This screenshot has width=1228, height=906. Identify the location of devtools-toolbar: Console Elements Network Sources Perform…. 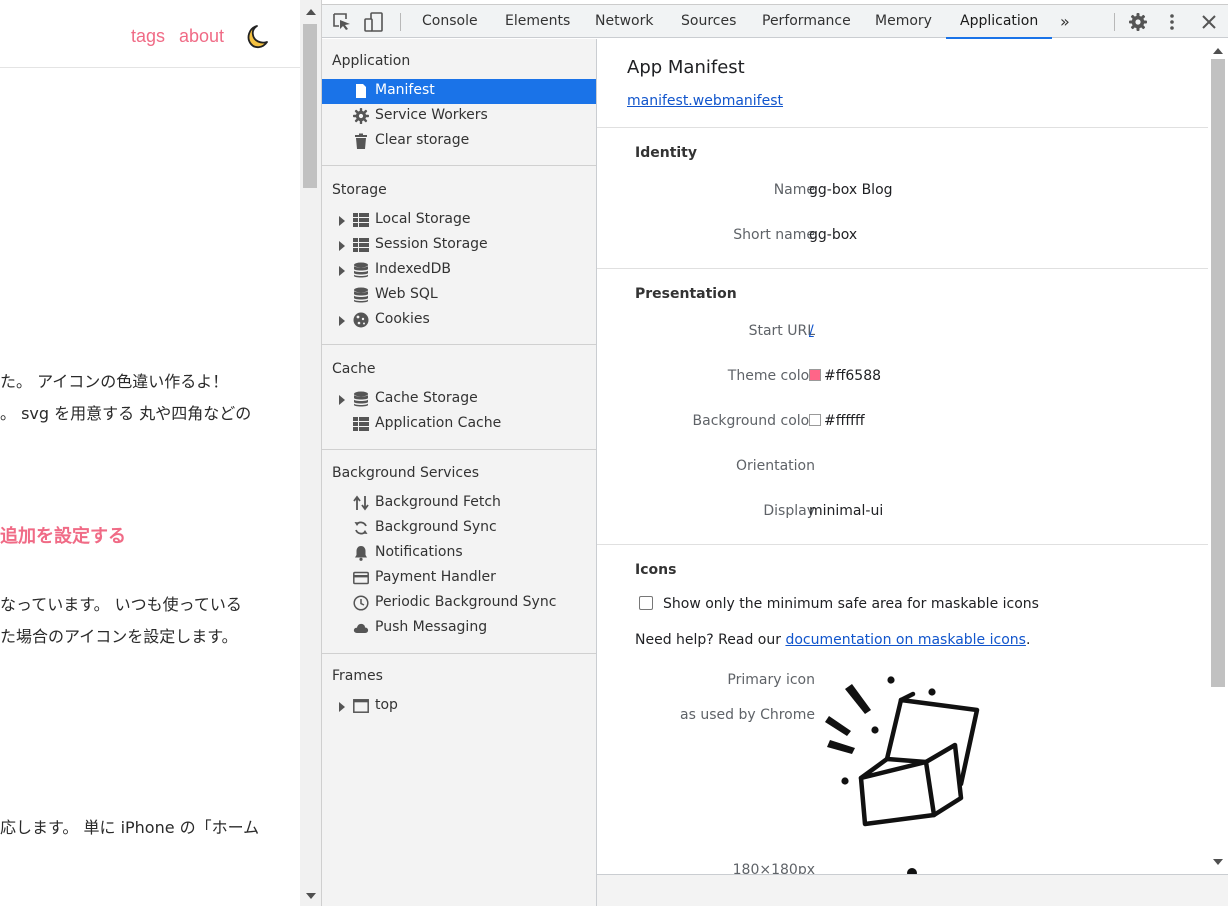
(775, 21).